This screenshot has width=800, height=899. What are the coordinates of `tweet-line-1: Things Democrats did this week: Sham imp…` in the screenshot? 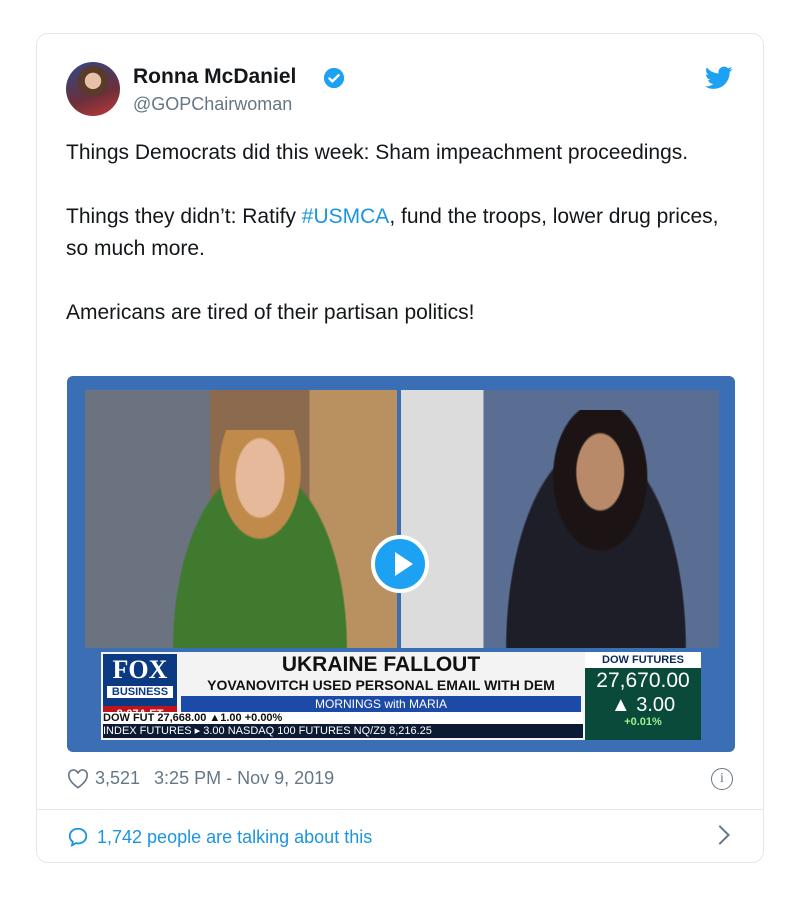 It's located at (377, 152).